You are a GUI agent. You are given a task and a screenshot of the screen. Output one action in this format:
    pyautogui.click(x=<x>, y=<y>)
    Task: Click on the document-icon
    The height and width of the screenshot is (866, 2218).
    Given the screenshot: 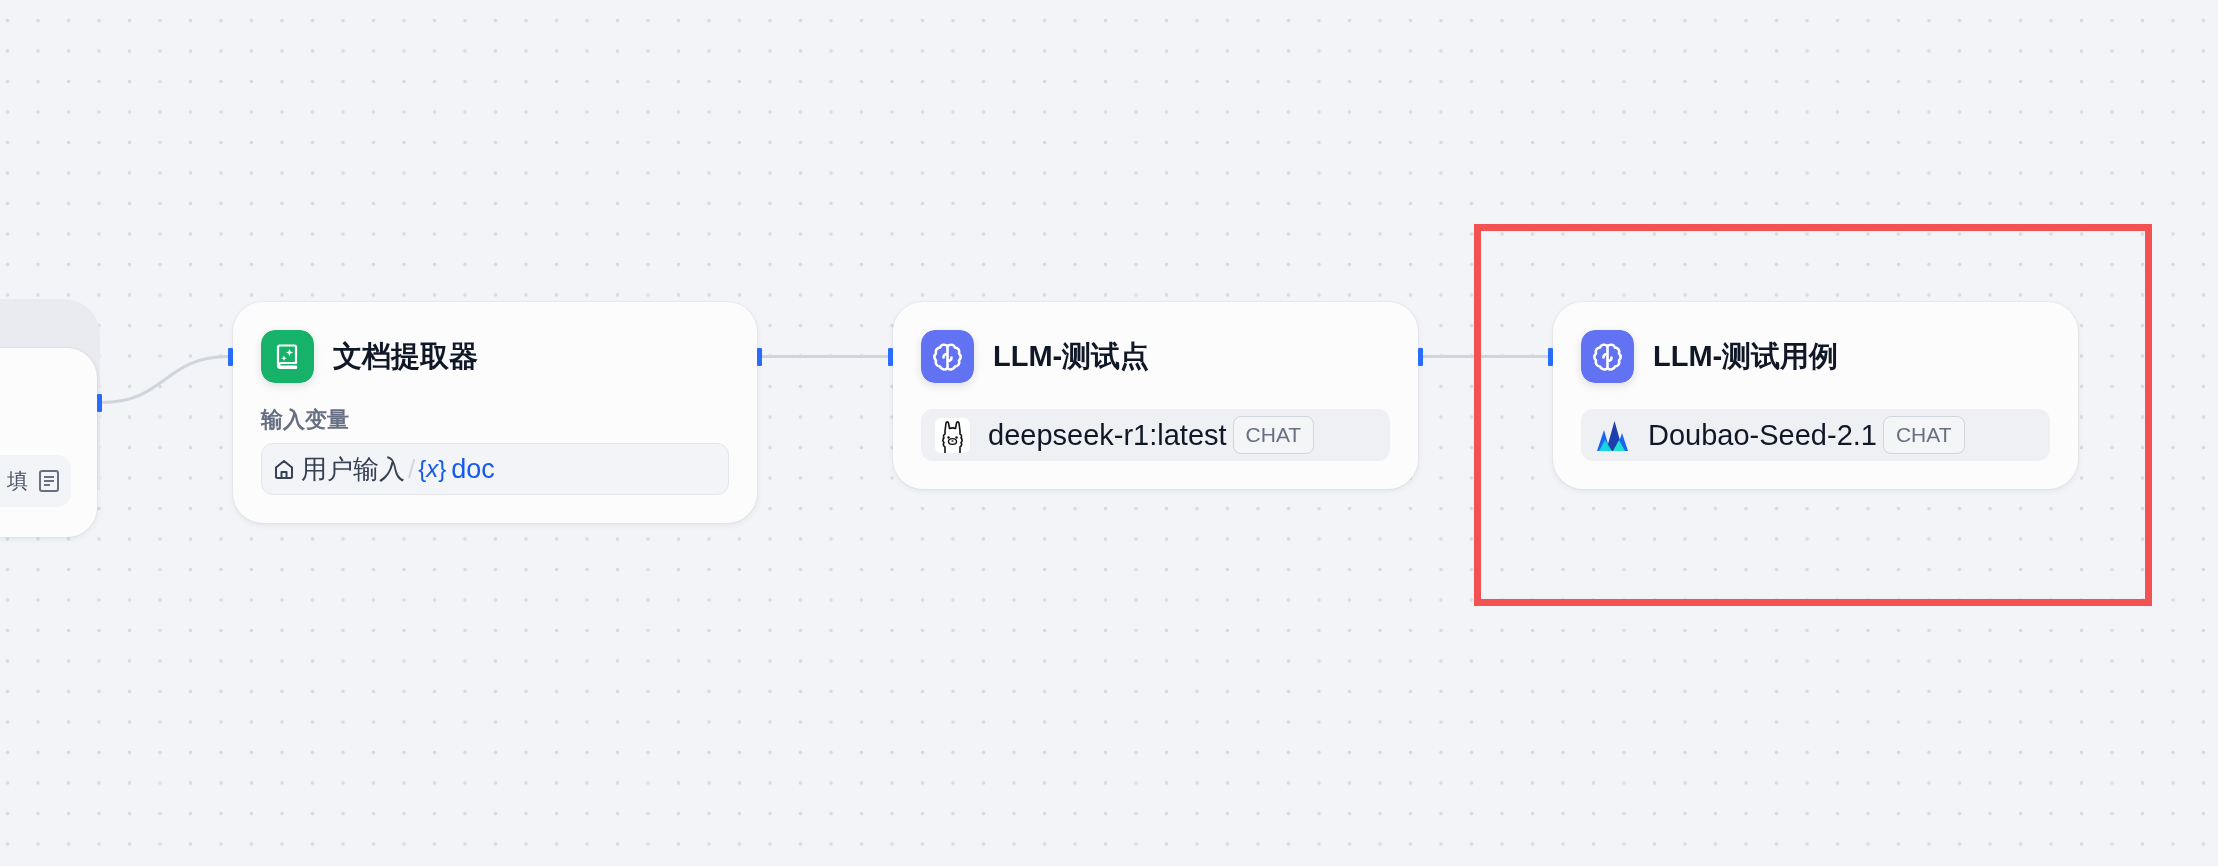 What is the action you would take?
    pyautogui.click(x=49, y=481)
    